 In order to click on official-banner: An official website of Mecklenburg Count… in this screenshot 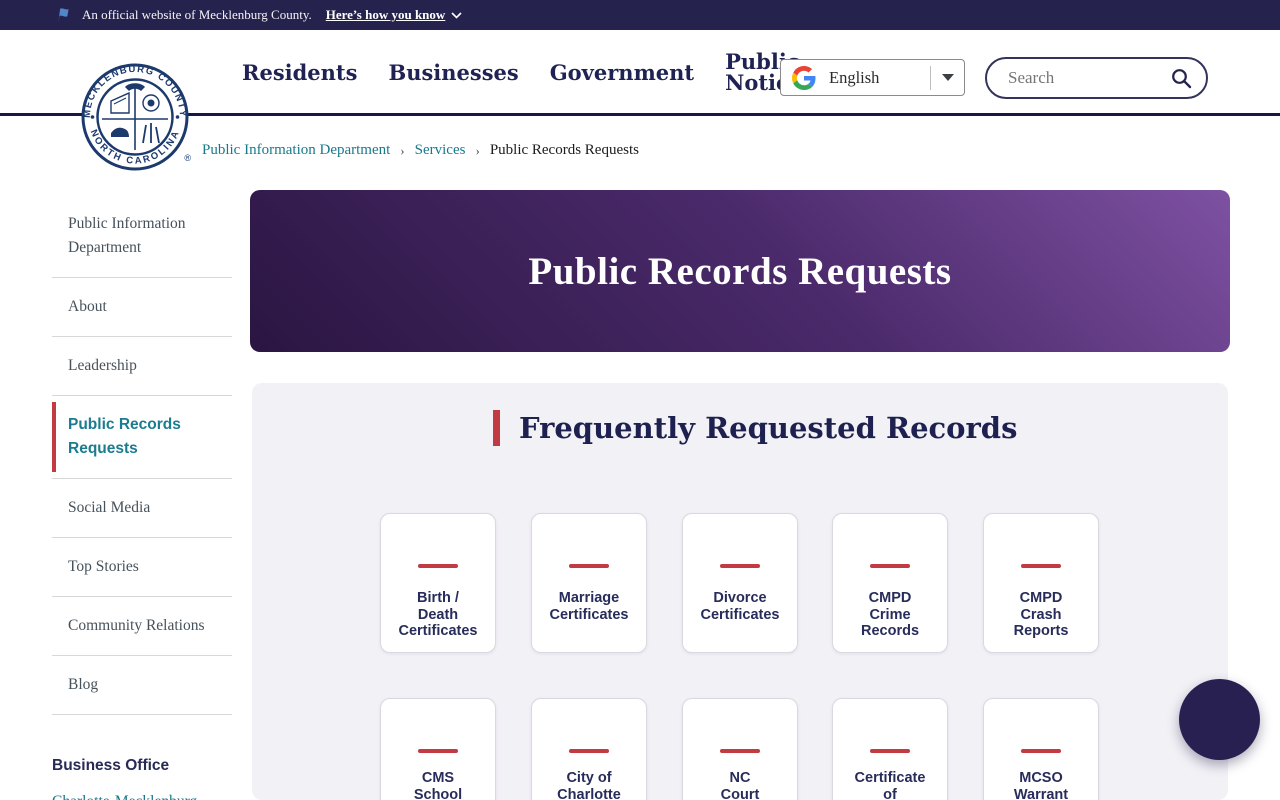, I will do `click(640, 15)`.